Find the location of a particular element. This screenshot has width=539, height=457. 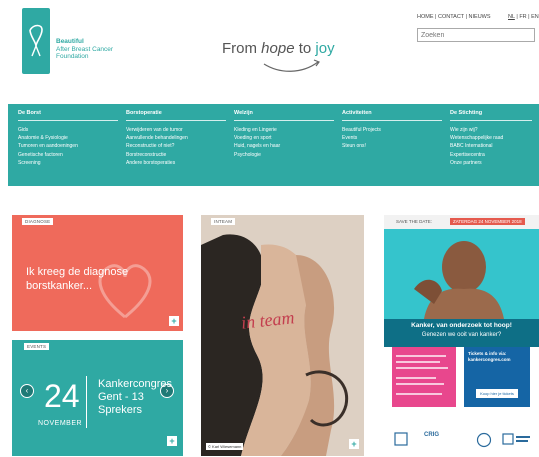

menu-item: Expertisecentra is located at coordinates (491, 155).